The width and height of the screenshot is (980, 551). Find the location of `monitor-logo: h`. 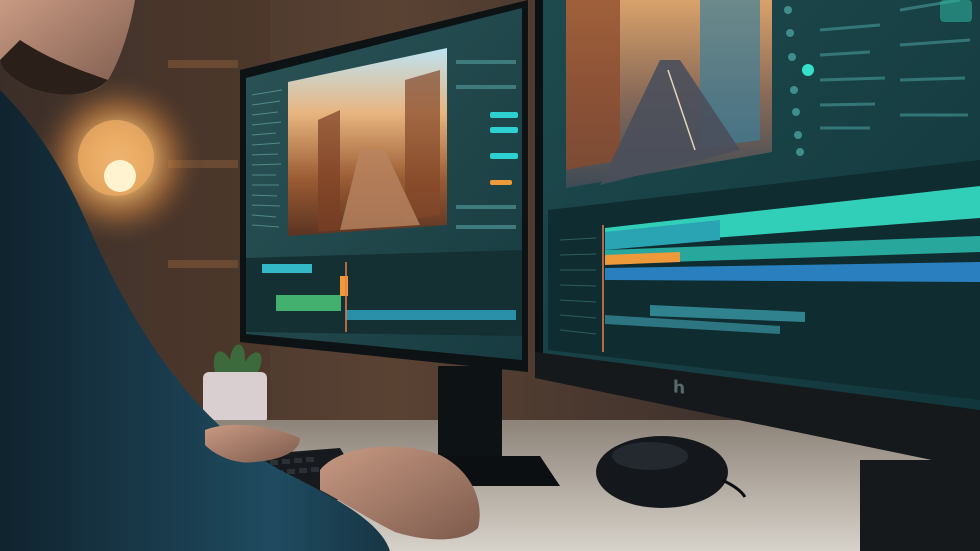

monitor-logo: h is located at coordinates (679, 388).